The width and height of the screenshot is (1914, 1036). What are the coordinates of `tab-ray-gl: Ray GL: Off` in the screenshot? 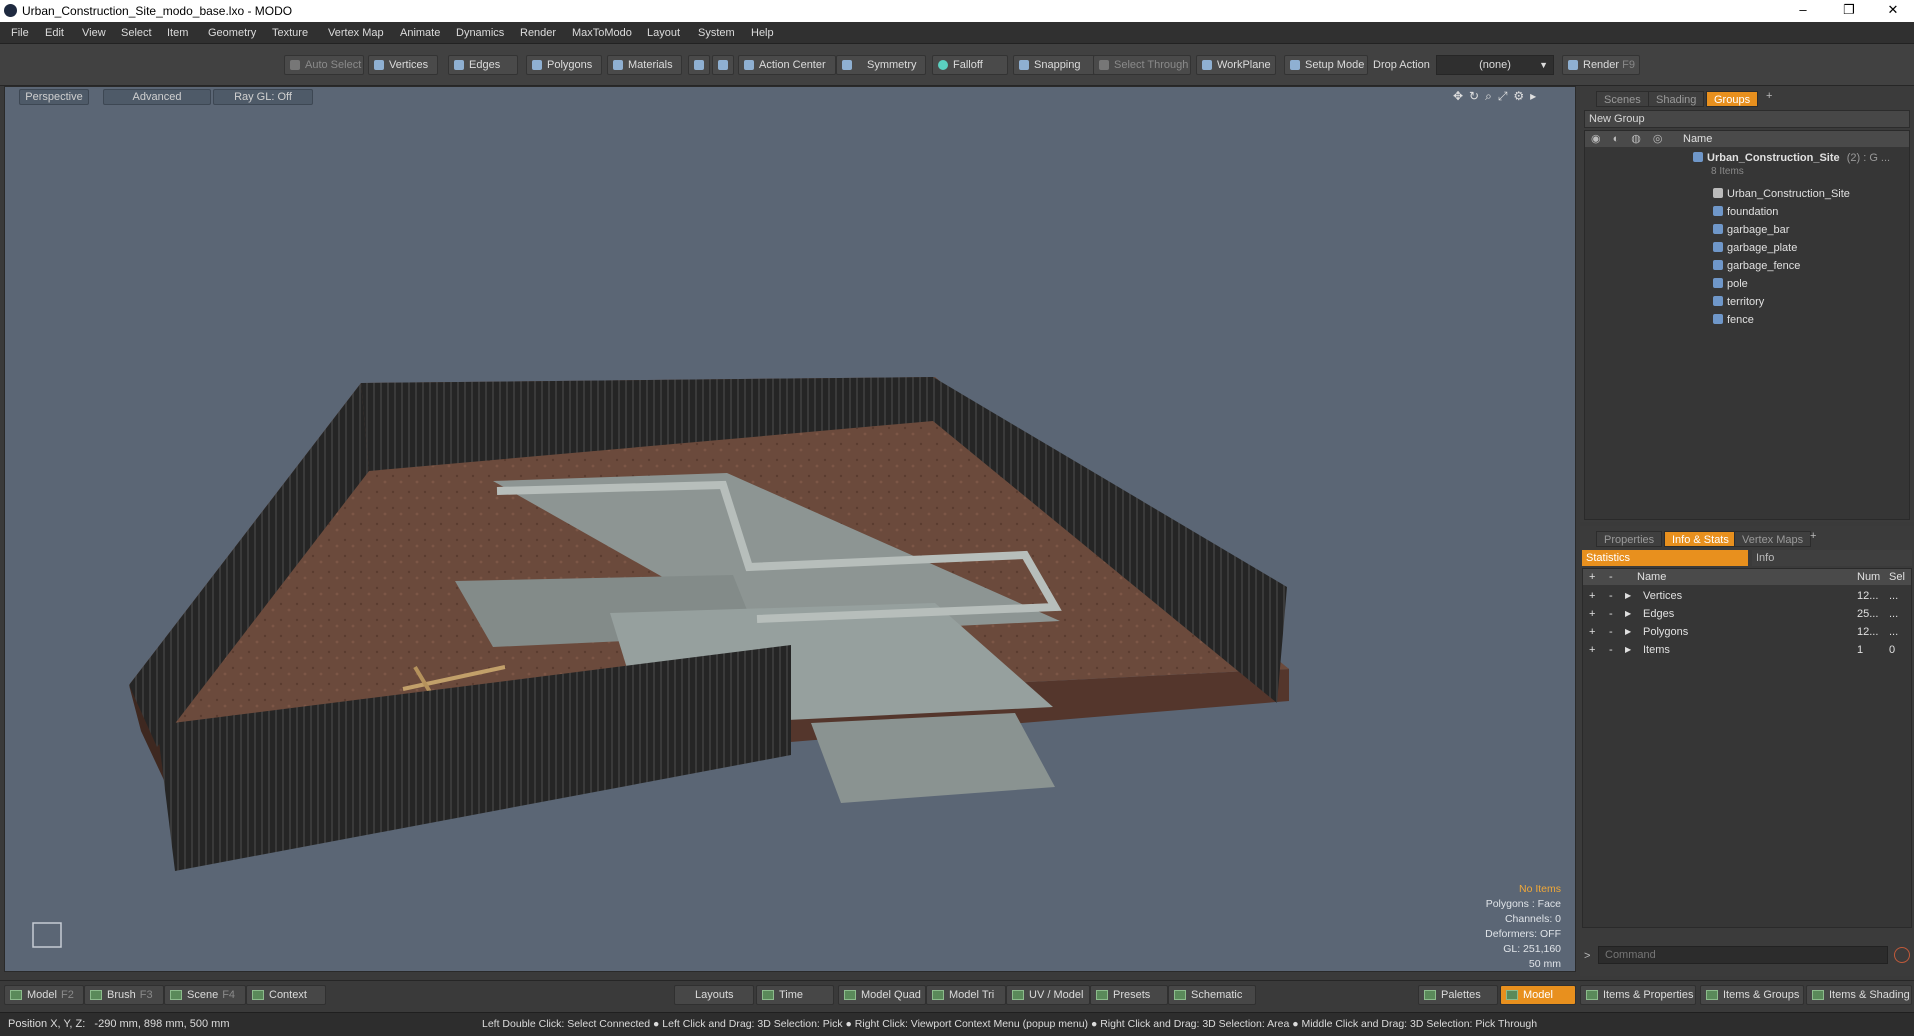 It's located at (263, 97).